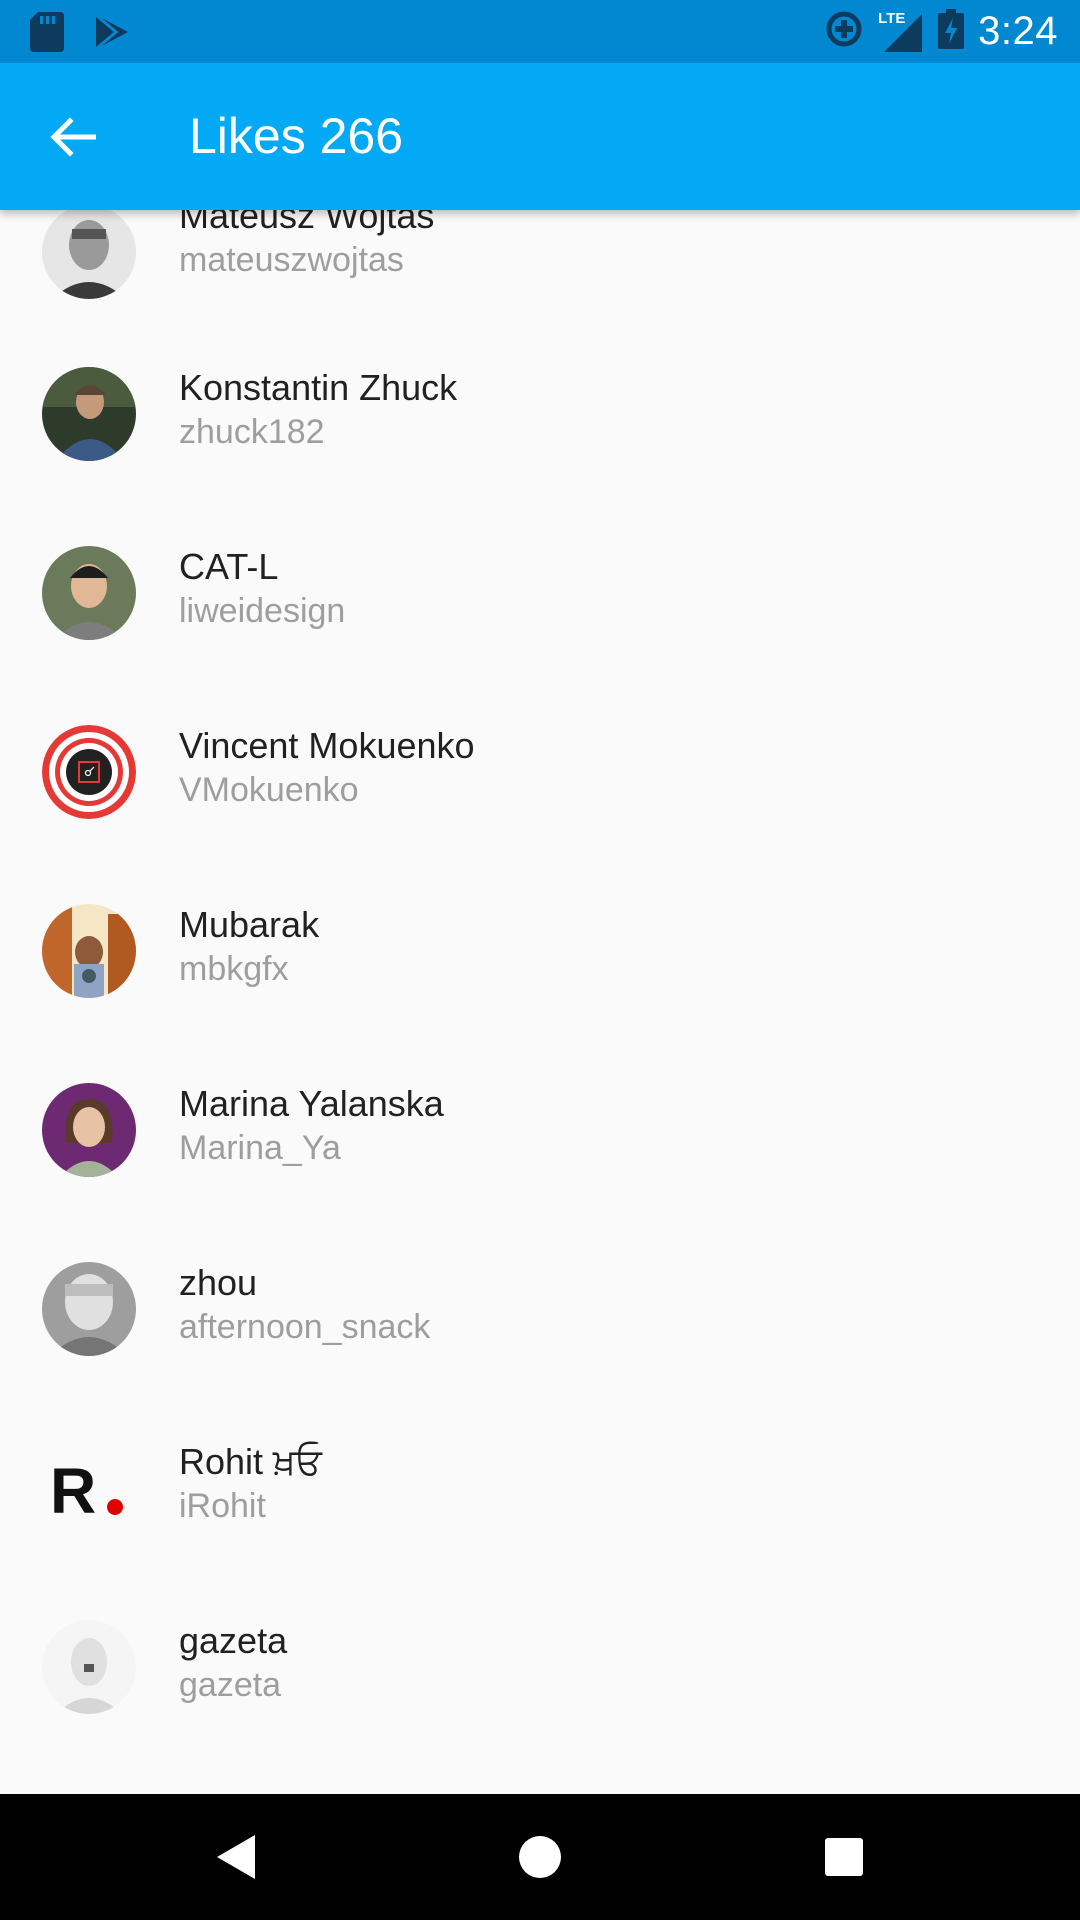 This screenshot has height=1920, width=1080. What do you see at coordinates (249, 924) in the screenshot?
I see `user-name: Mubarak` at bounding box center [249, 924].